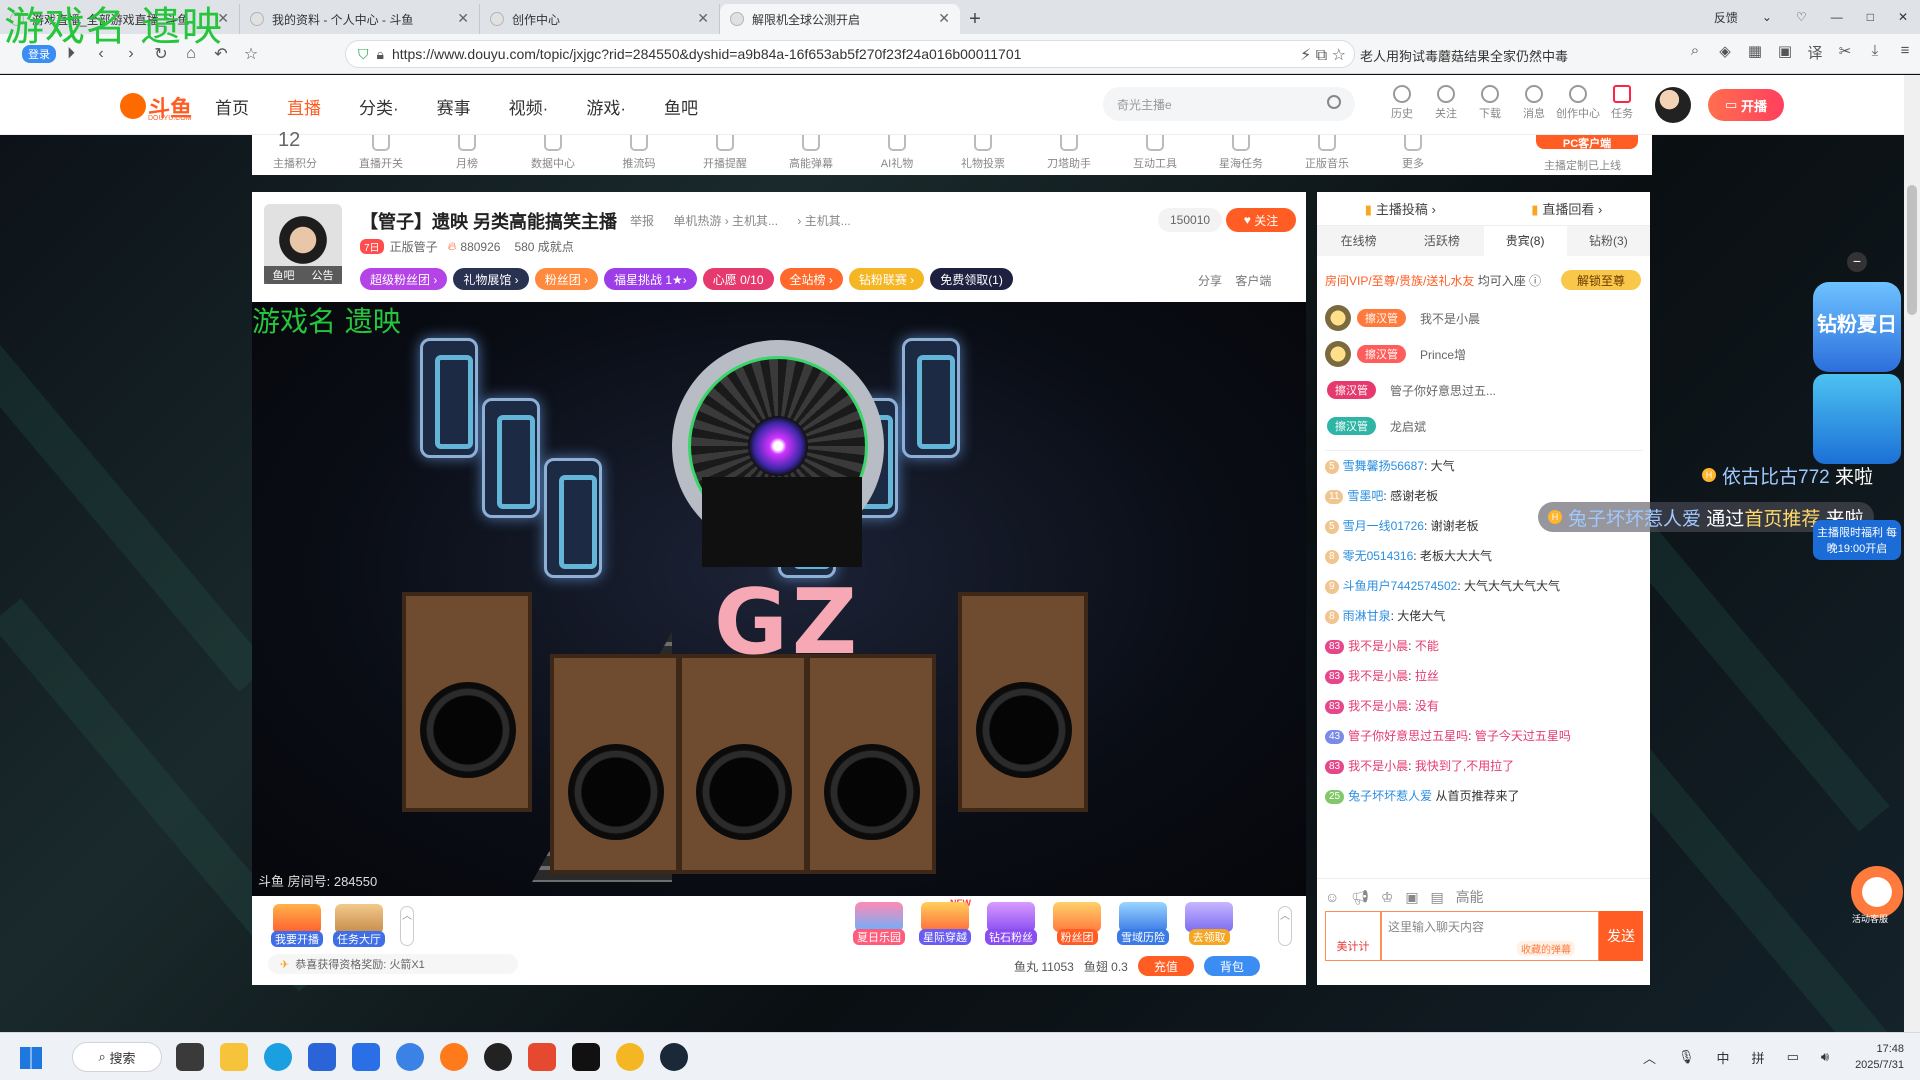 This screenshot has width=1920, height=1080. Describe the element at coordinates (1686, 1057) in the screenshot. I see `microphone-icon: 🎙︎` at that location.